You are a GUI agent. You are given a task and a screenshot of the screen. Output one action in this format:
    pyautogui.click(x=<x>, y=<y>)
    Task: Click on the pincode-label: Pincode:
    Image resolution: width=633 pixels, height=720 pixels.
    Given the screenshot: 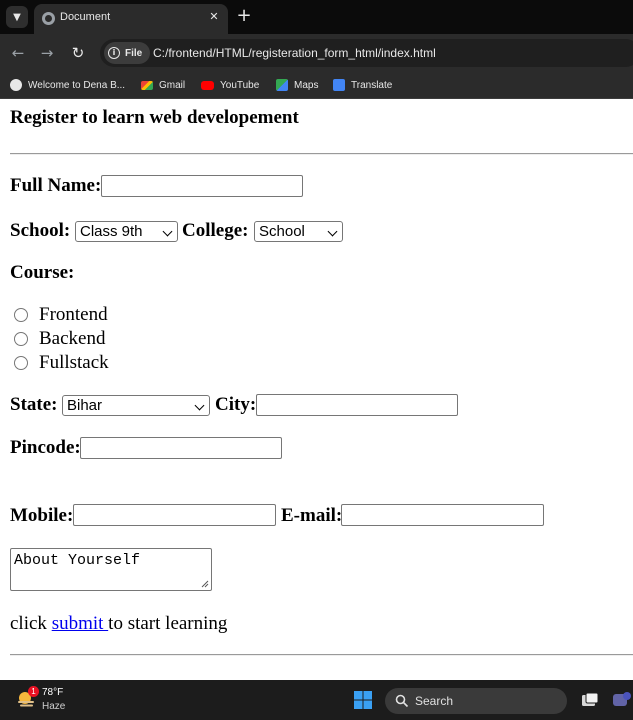 What is the action you would take?
    pyautogui.click(x=45, y=447)
    